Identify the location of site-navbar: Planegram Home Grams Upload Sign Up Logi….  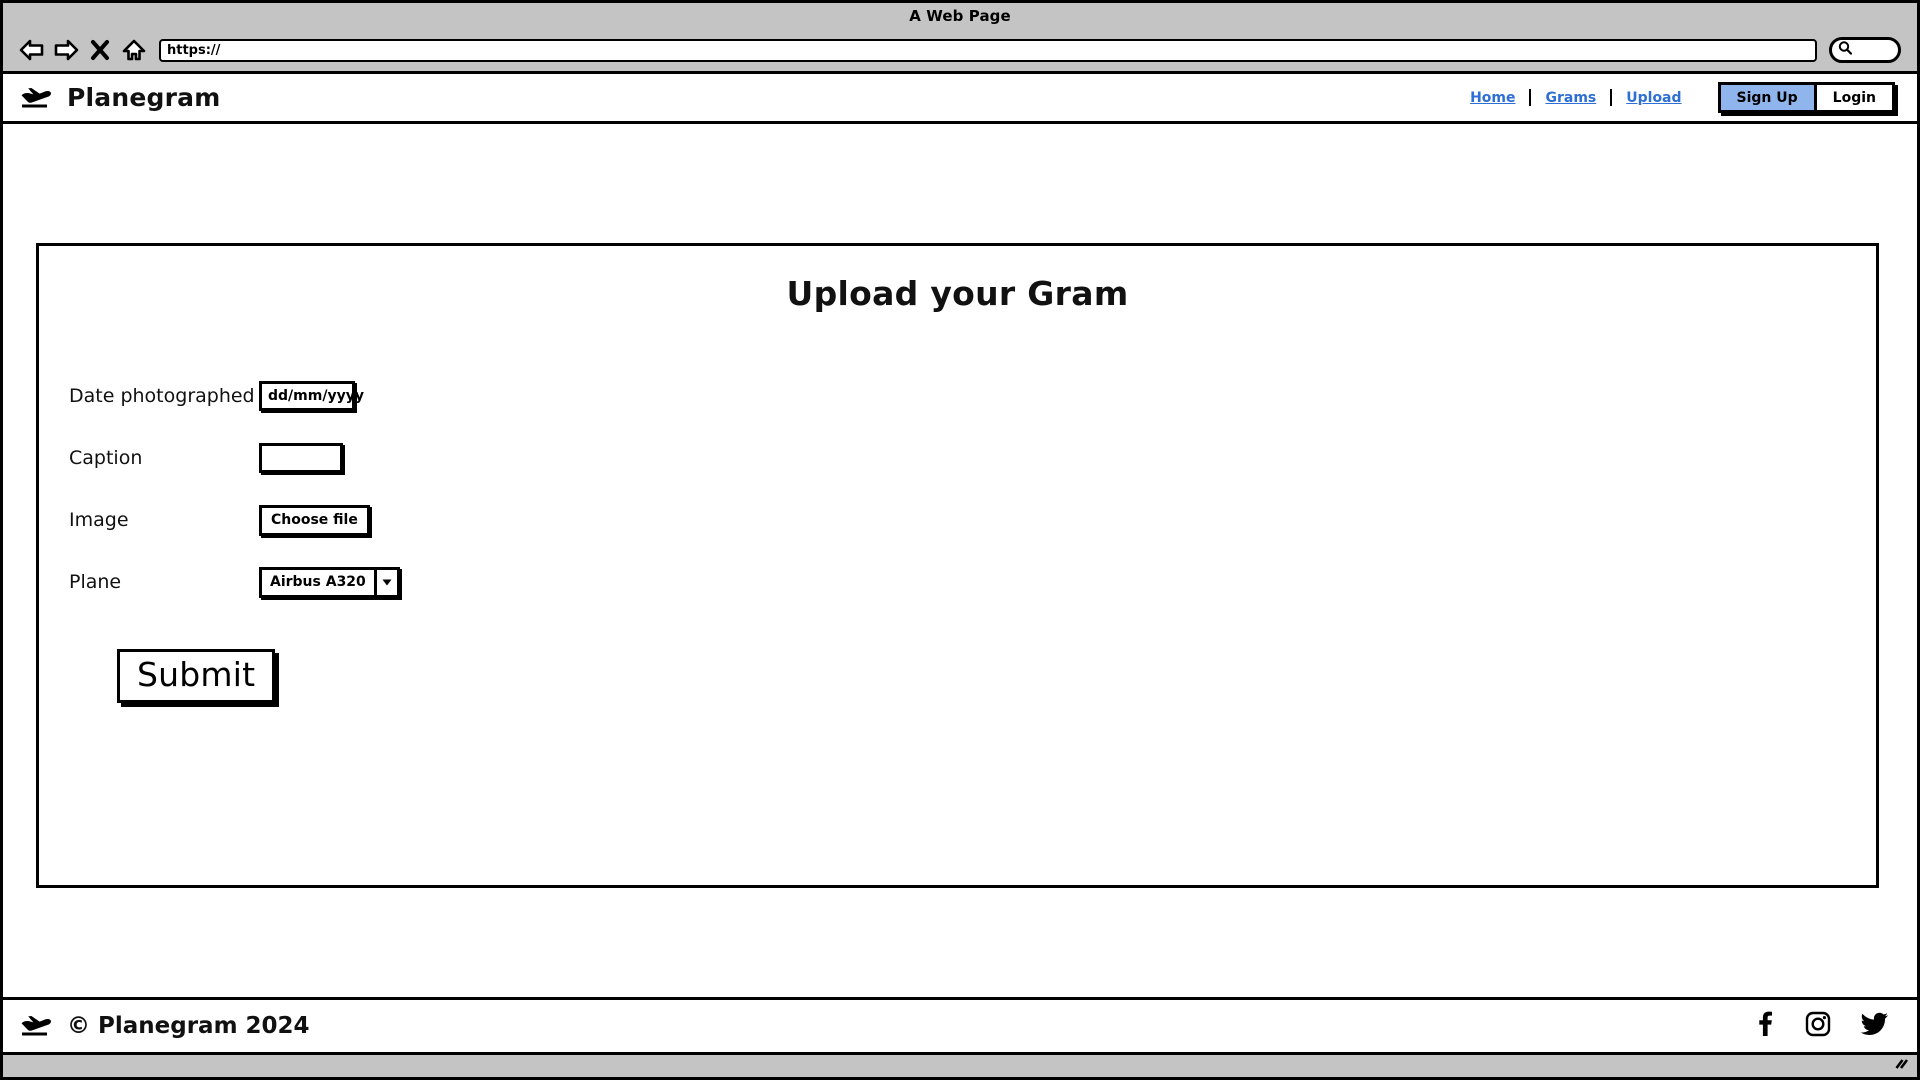
(960, 99).